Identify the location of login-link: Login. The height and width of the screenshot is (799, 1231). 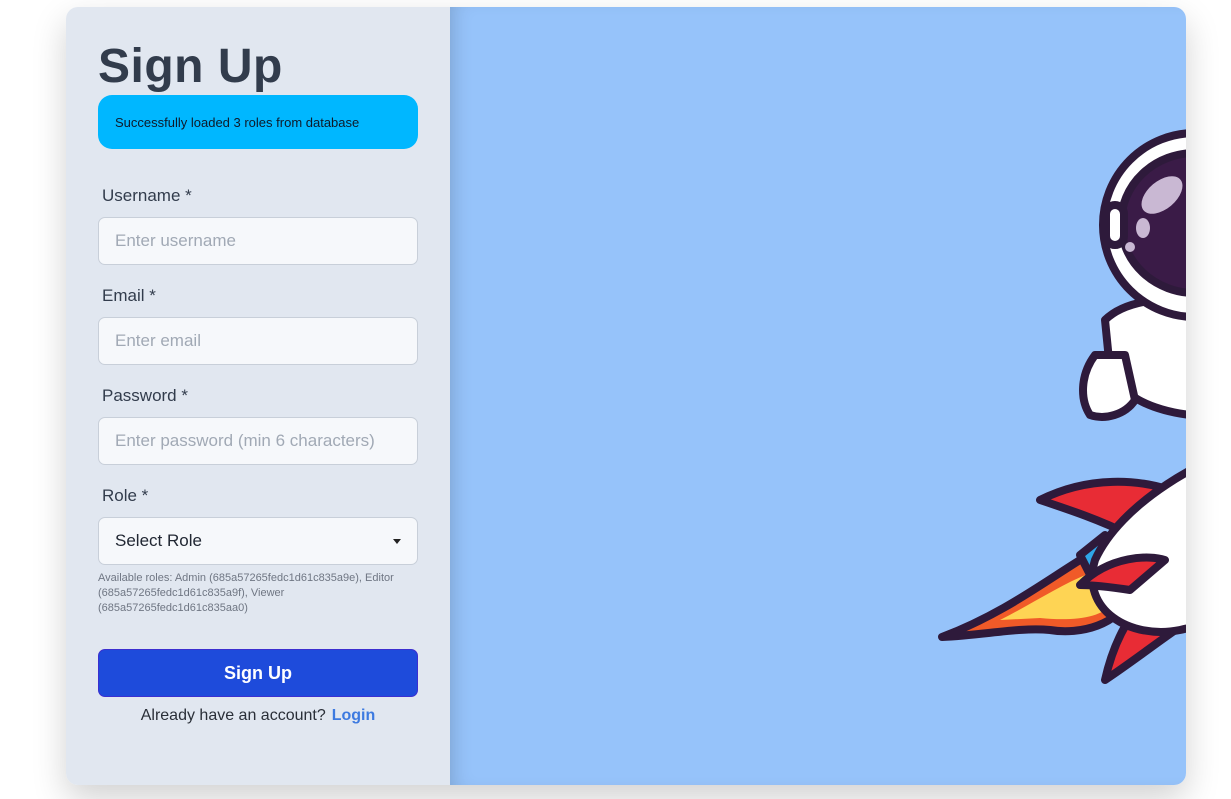
(354, 715).